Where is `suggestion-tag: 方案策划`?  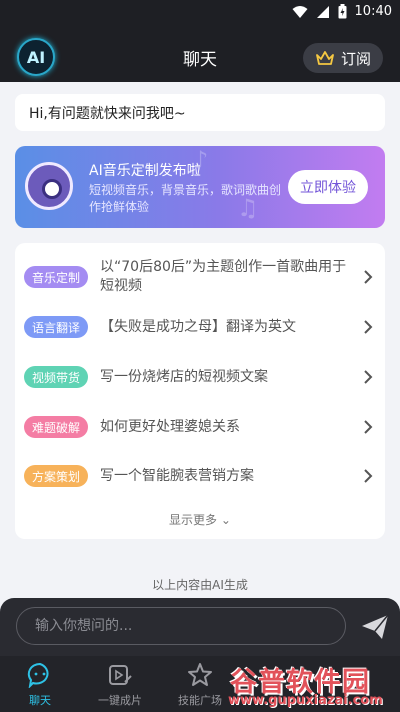
suggestion-tag: 方案策划 is located at coordinates (56, 476).